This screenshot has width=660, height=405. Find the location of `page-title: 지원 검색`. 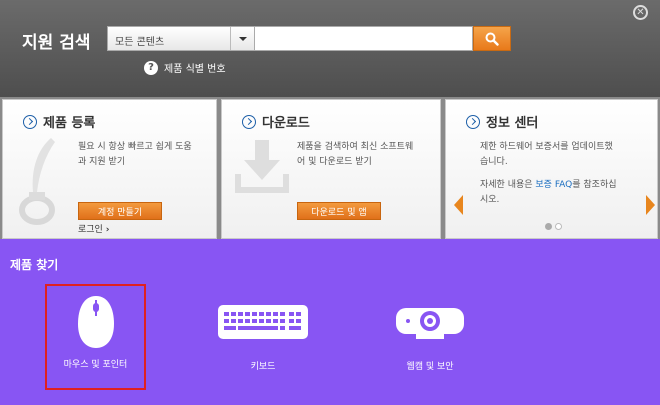

page-title: 지원 검색 is located at coordinates (56, 43).